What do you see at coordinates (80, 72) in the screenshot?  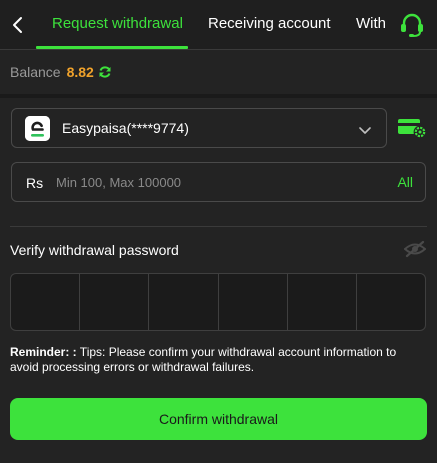 I see `balance-value: 8.82` at bounding box center [80, 72].